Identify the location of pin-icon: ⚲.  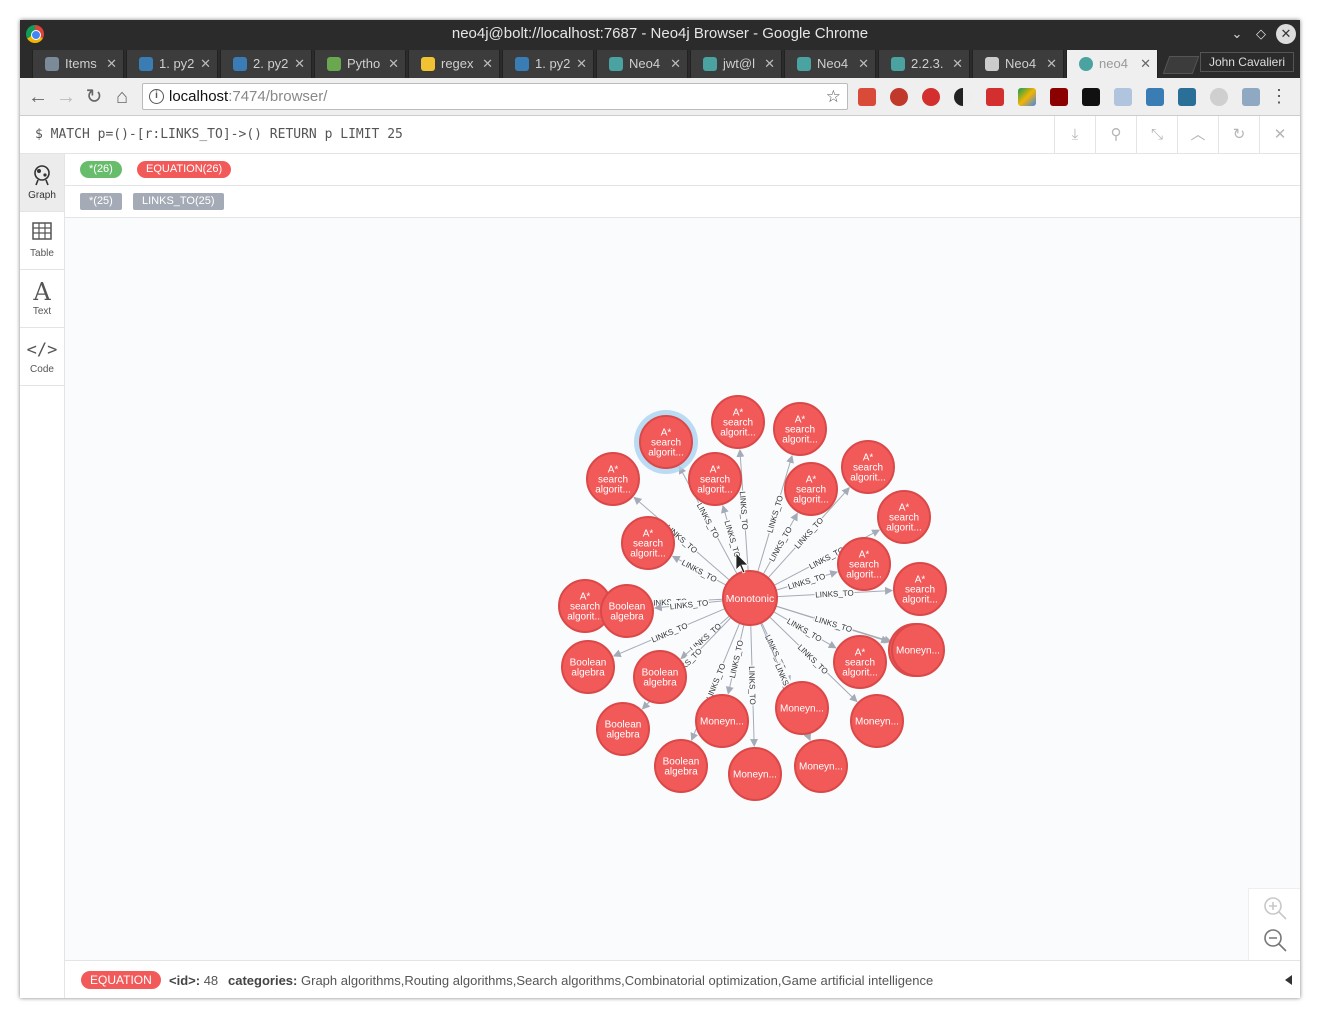
(1115, 135).